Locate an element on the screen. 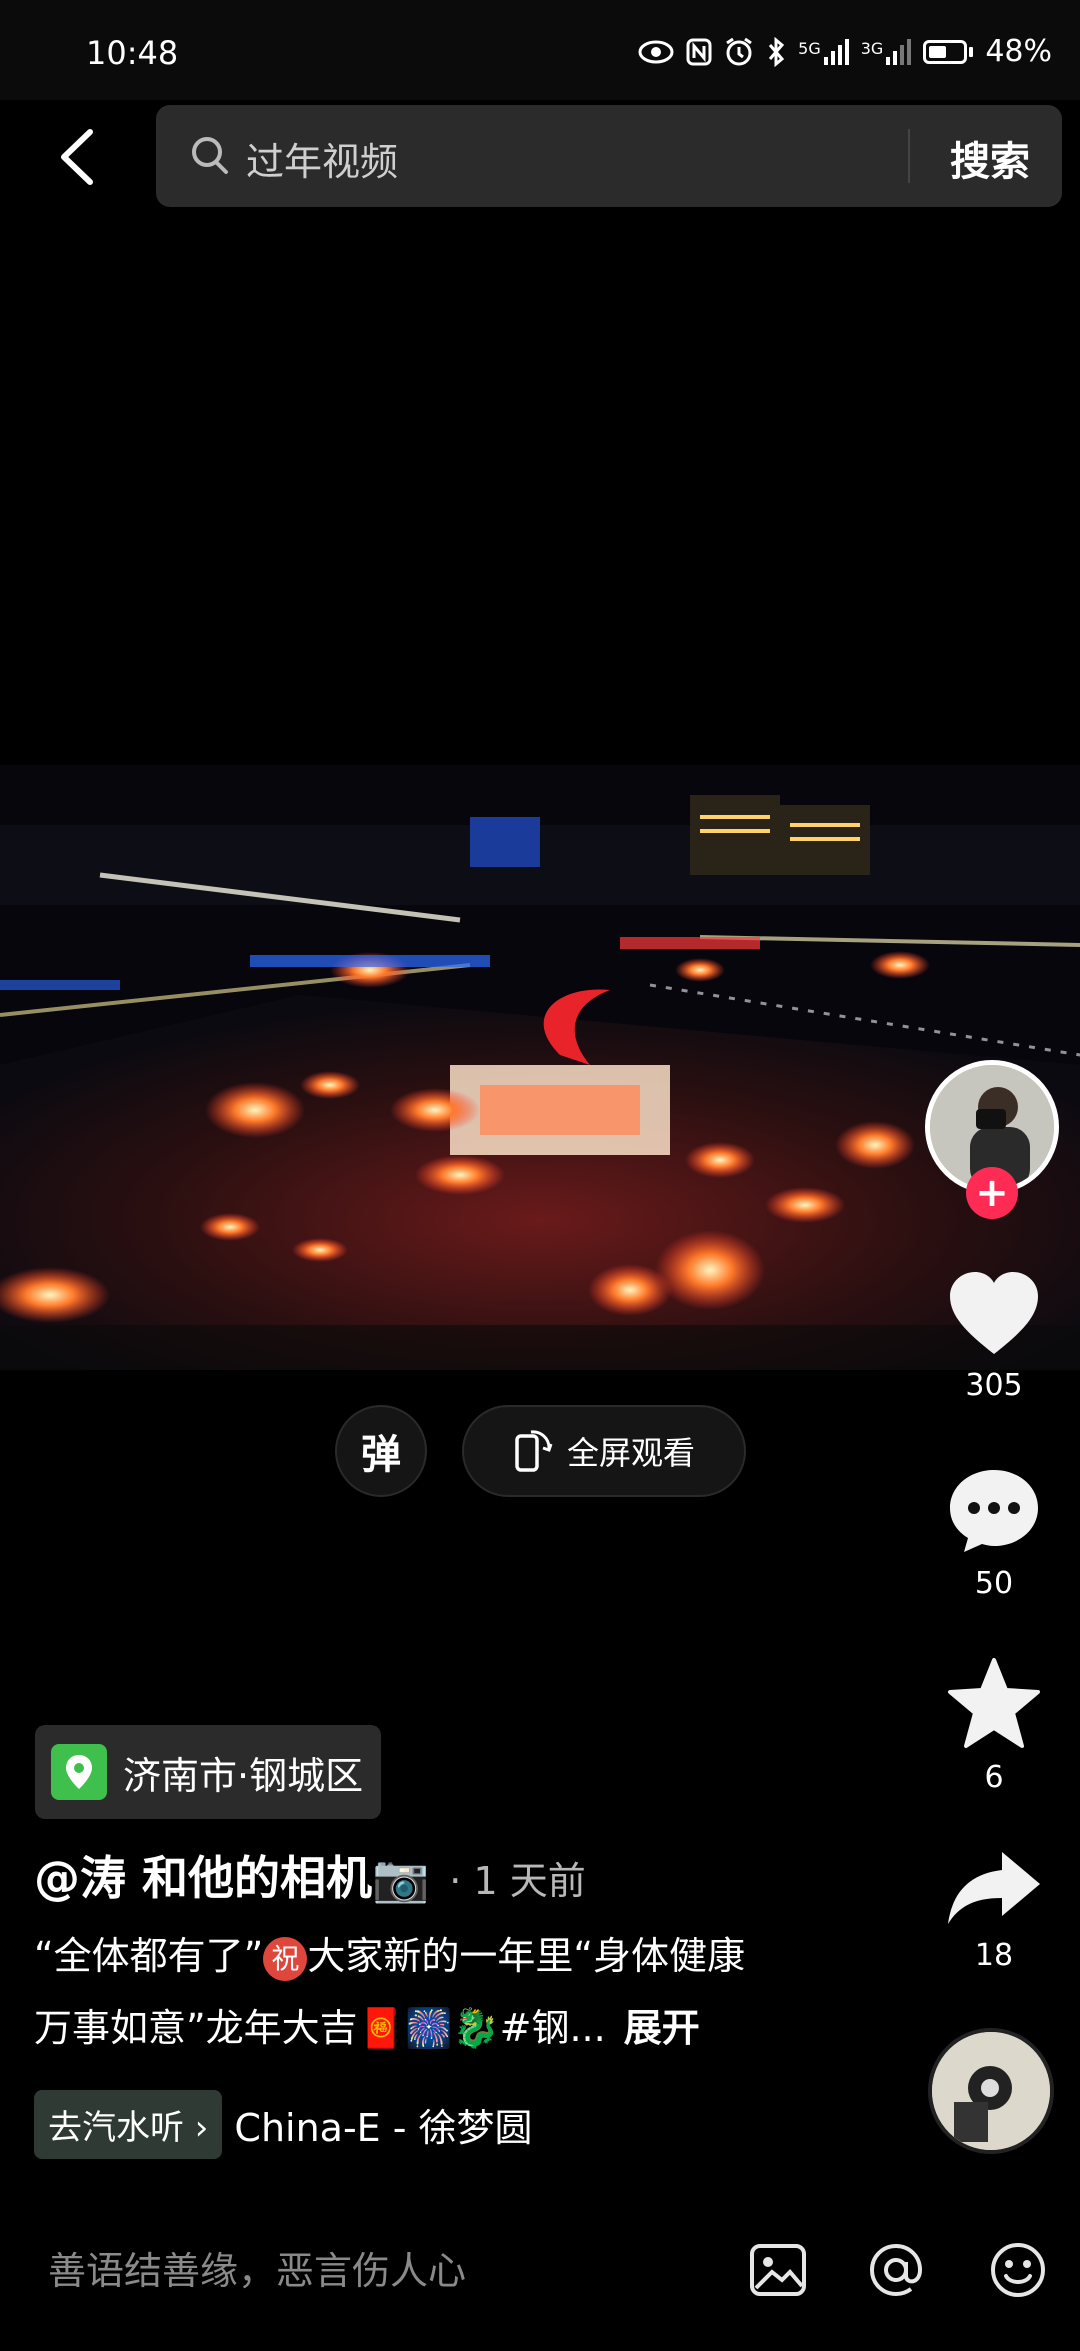 The width and height of the screenshot is (1080, 2351). comment-action: 50 is located at coordinates (994, 1533).